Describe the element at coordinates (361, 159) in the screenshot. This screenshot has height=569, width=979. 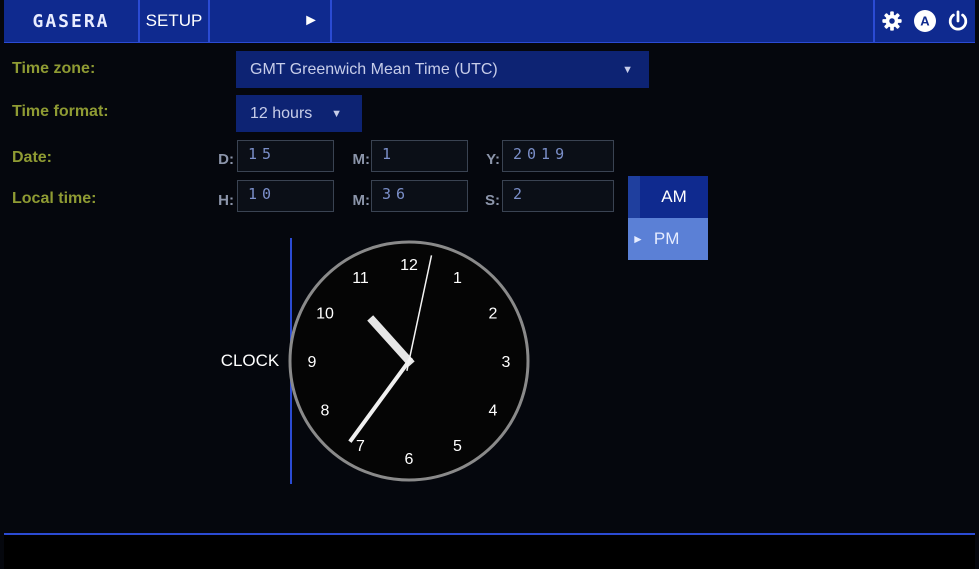
I see `date-month-label: M:` at that location.